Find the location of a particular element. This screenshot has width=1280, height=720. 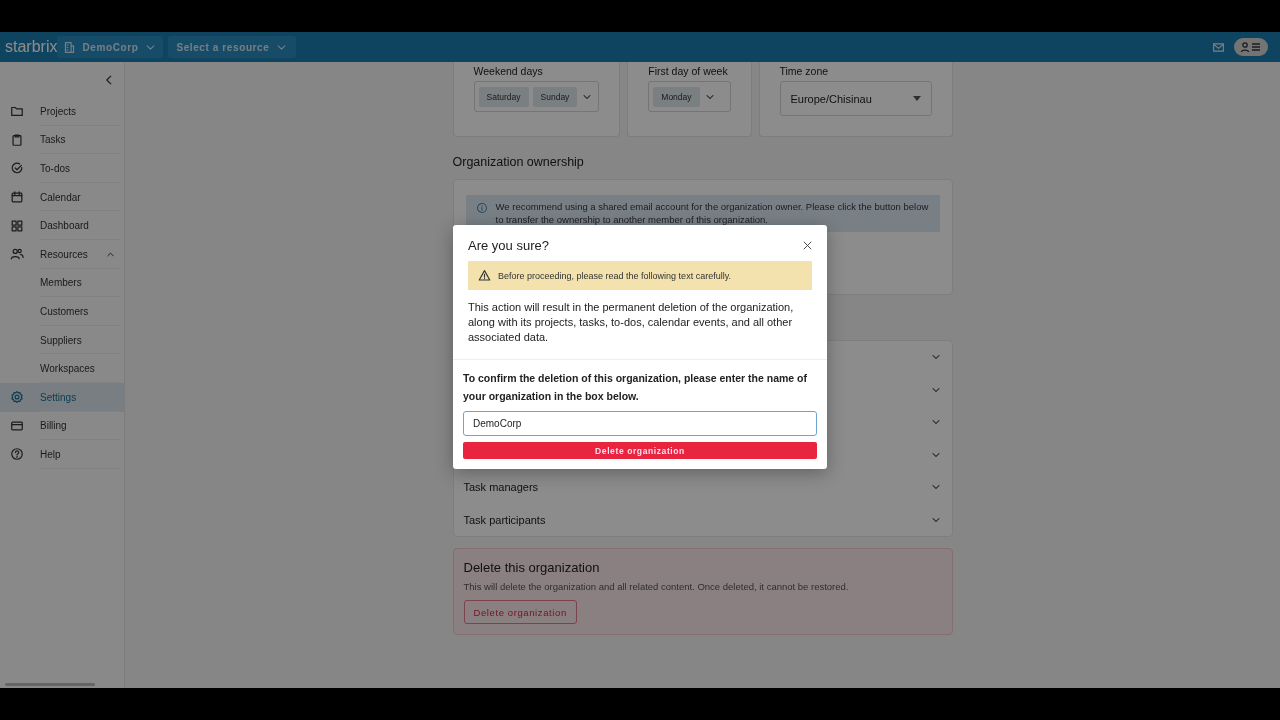

sidebar-item: Projects is located at coordinates (62, 111).